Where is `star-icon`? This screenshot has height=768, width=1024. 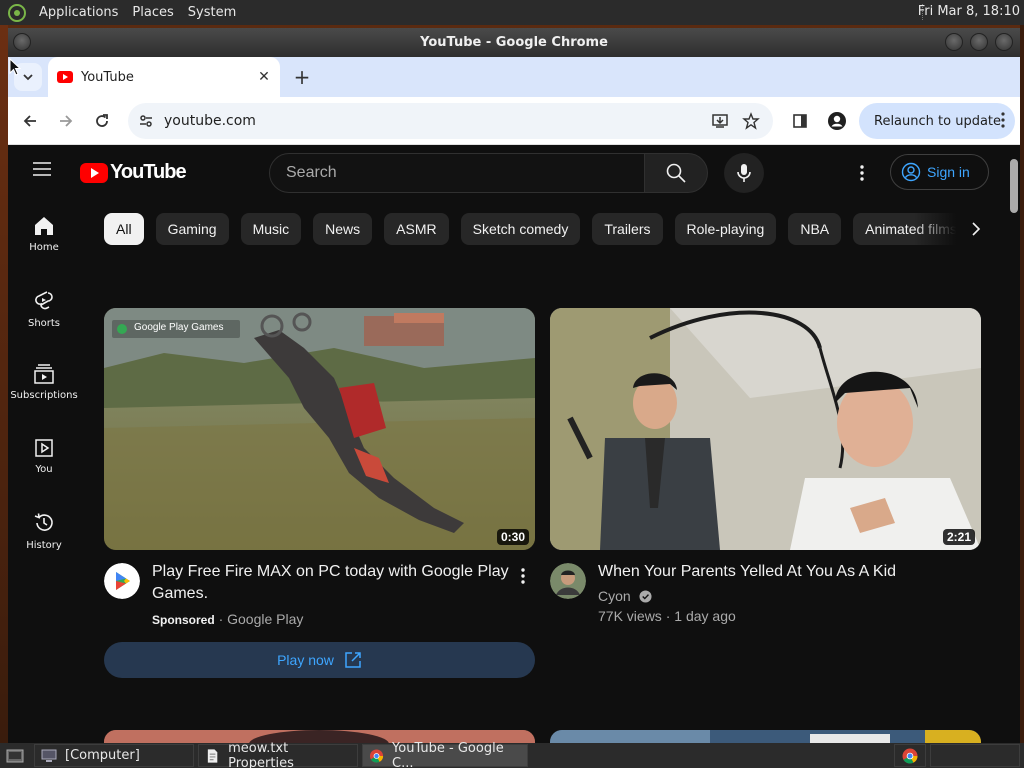 star-icon is located at coordinates (751, 121).